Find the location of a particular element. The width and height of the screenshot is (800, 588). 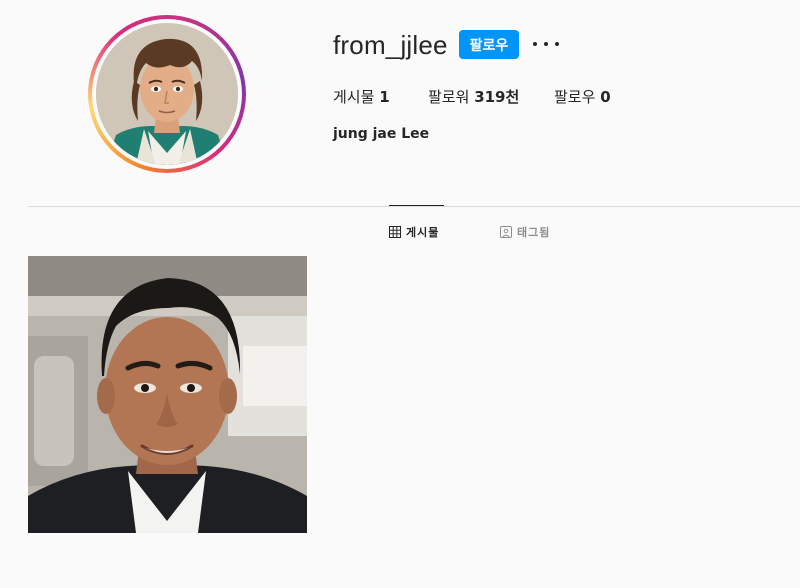

followers-stat-count: 319천 is located at coordinates (497, 97).